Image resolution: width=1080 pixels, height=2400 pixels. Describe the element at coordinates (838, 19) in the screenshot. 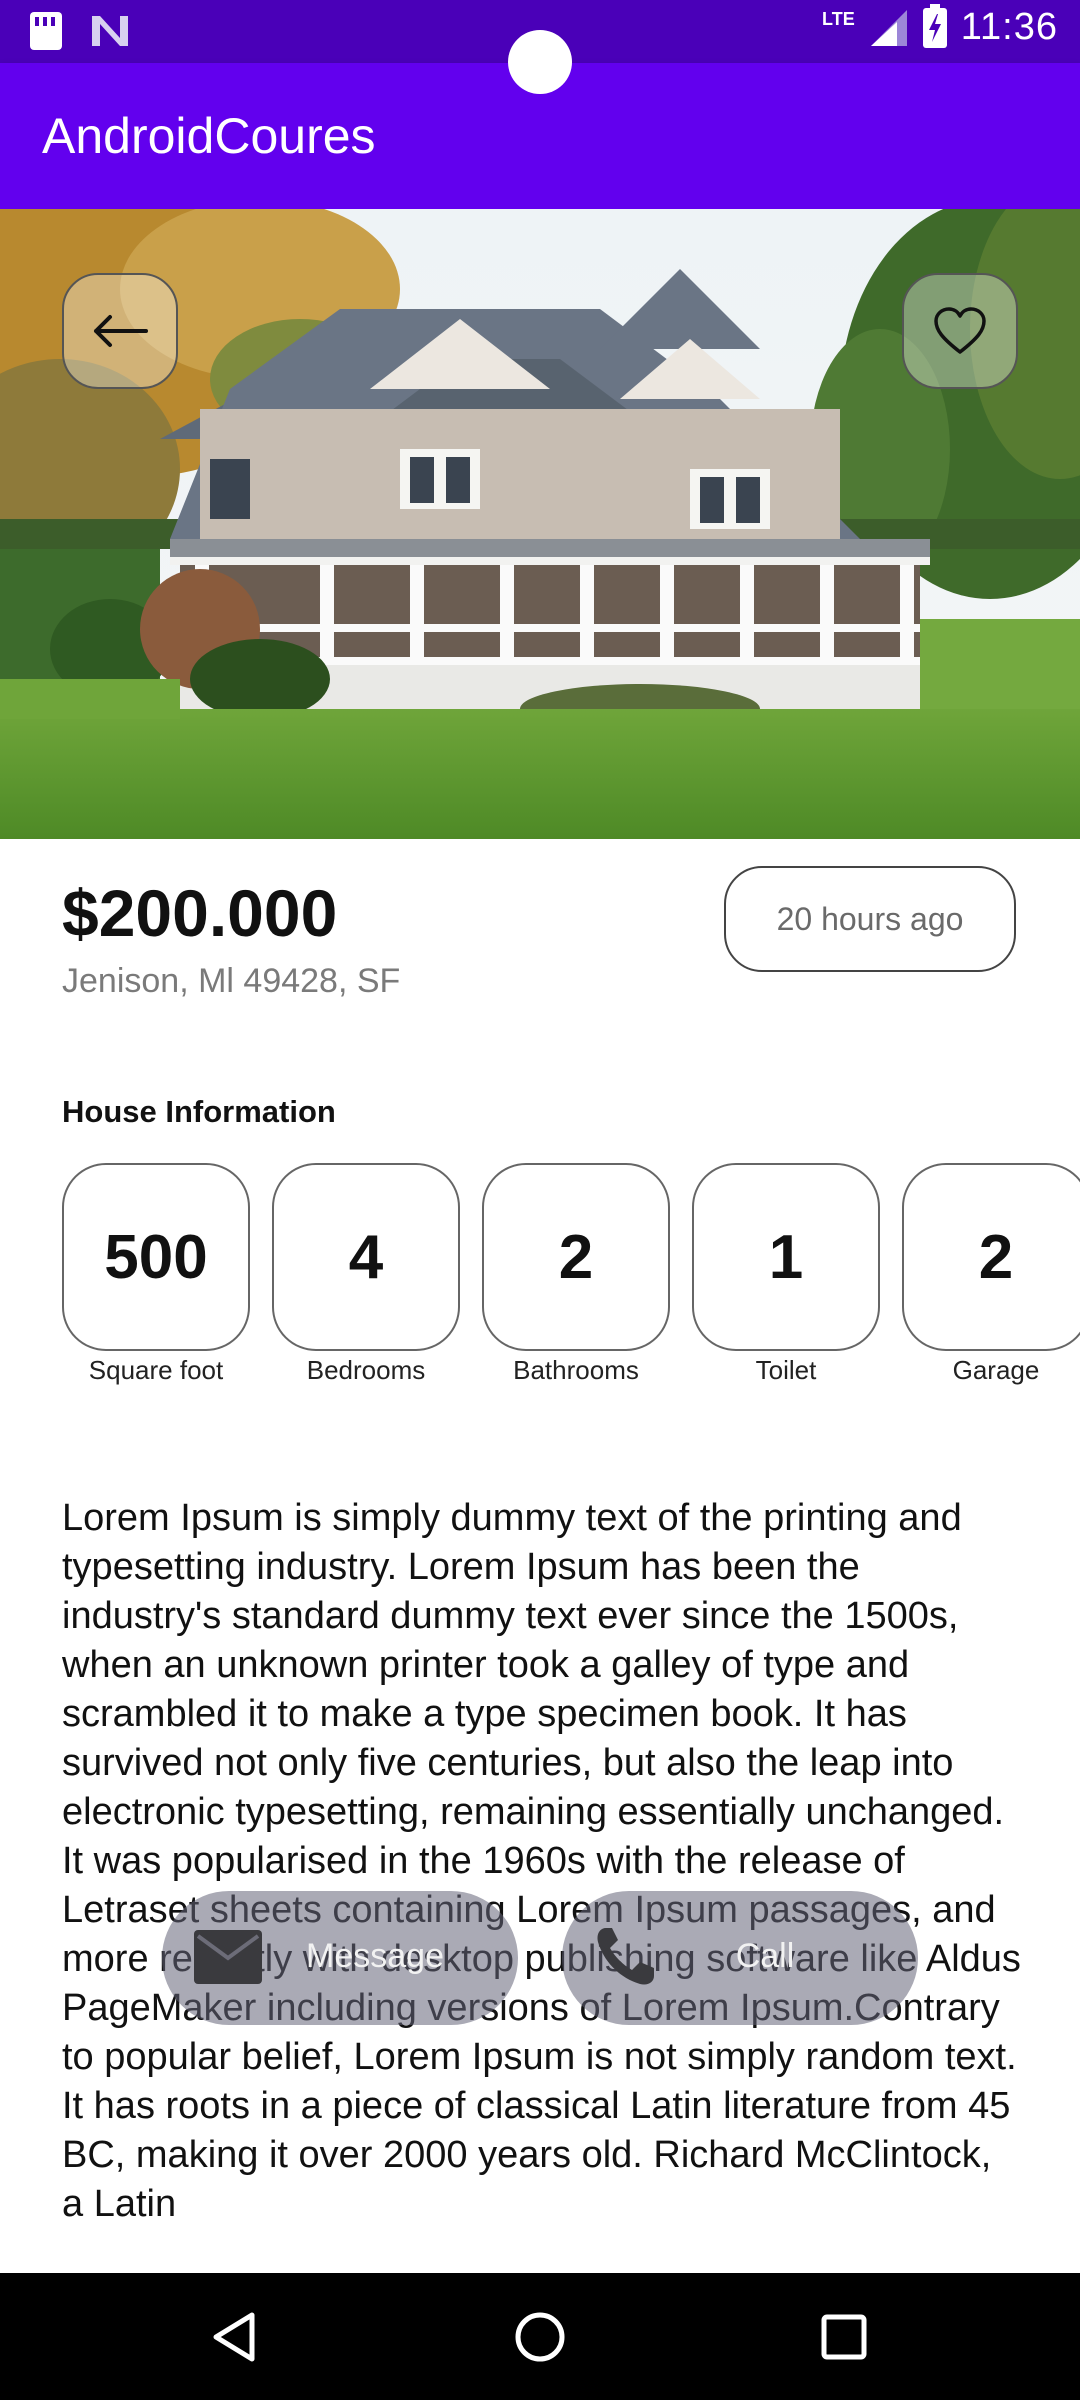

I see `lte-icon: LTE` at that location.